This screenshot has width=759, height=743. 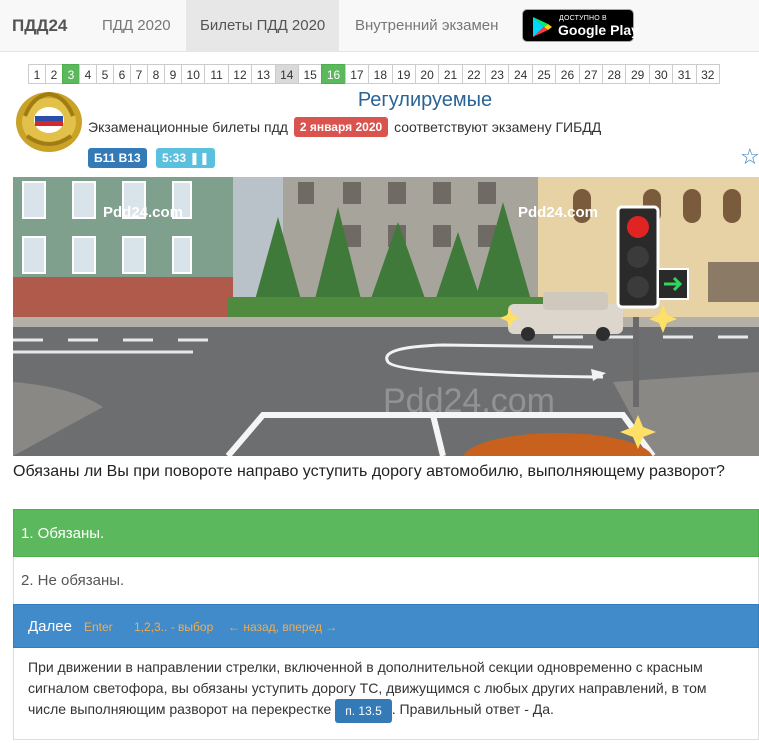 What do you see at coordinates (386, 581) in the screenshot?
I see `answer-option-2: 2. Не обязаны.` at bounding box center [386, 581].